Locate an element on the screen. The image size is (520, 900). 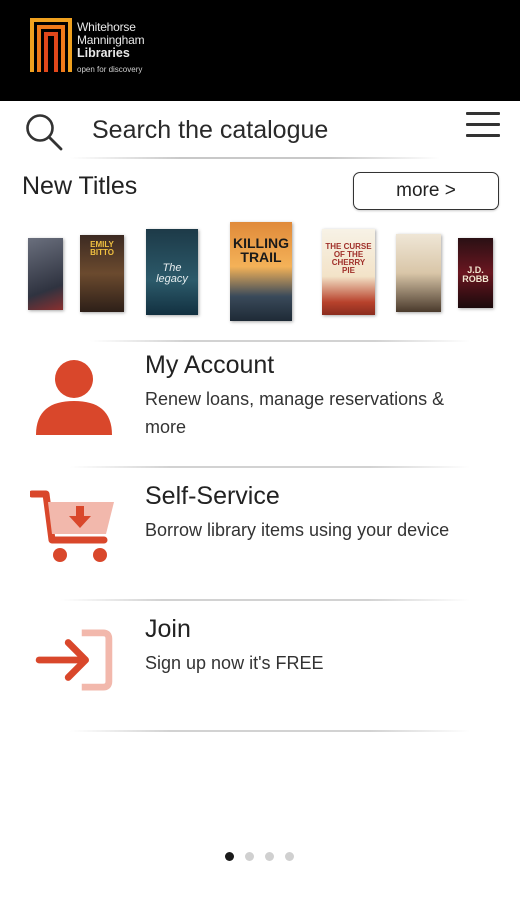
hamburger-menu-icon is located at coordinates (483, 125).